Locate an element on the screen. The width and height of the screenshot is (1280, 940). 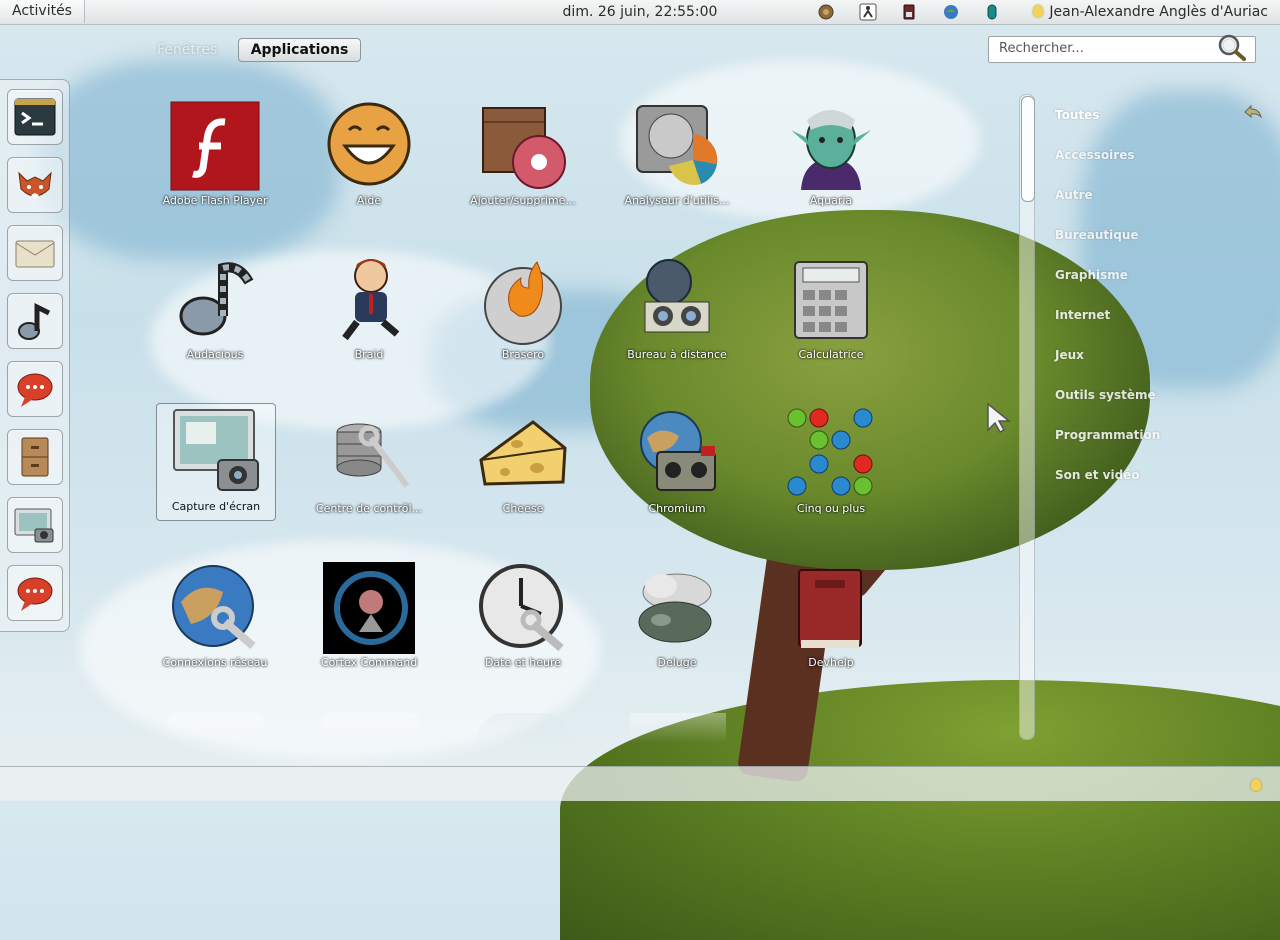
category-system-tools: Outils système is located at coordinates (1107, 404).